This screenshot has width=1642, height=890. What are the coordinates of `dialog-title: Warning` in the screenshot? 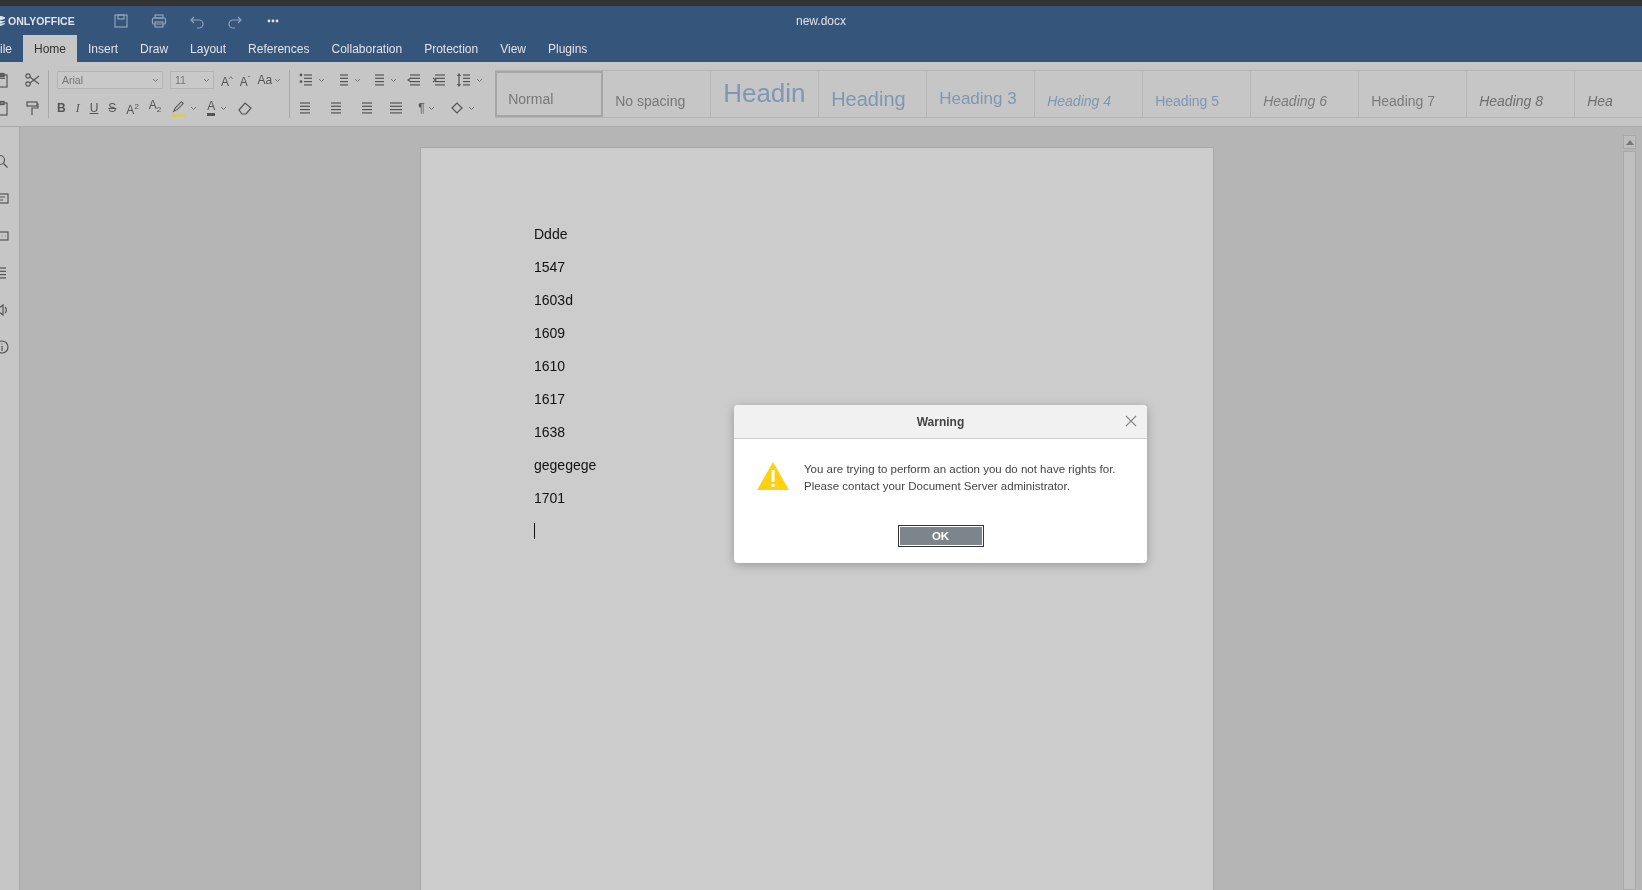 It's located at (940, 421).